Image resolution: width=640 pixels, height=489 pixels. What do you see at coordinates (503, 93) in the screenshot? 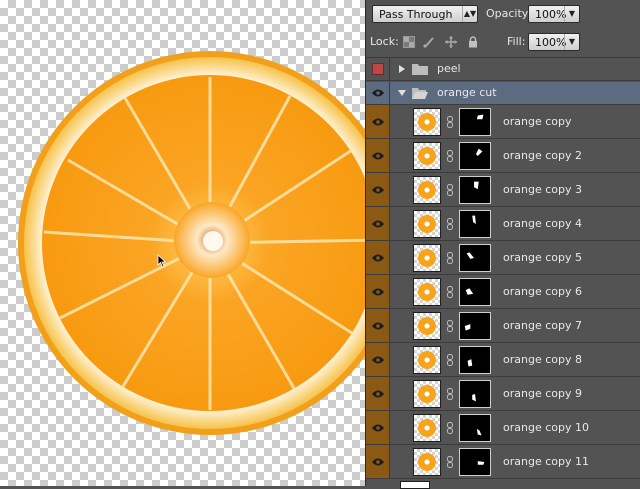
I see `layer-group-orange-cut: orange cut` at bounding box center [503, 93].